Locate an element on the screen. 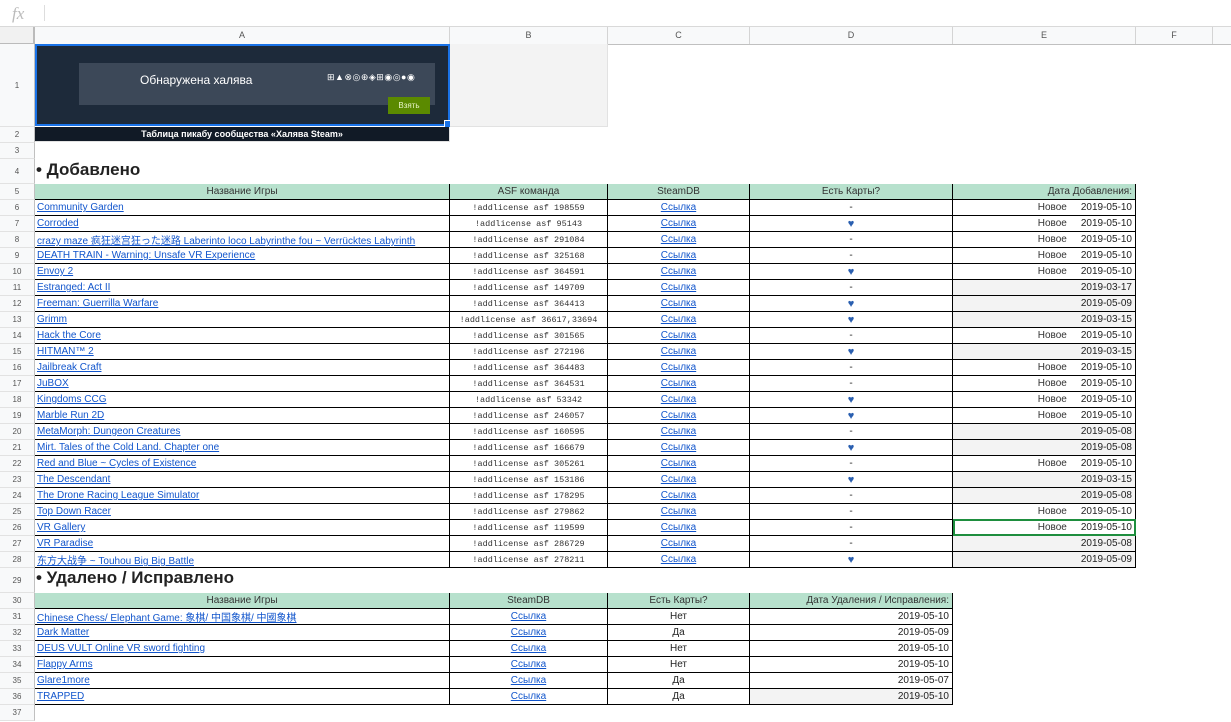 Image resolution: width=1231 pixels, height=722 pixels. select-all-corner is located at coordinates (17, 35).